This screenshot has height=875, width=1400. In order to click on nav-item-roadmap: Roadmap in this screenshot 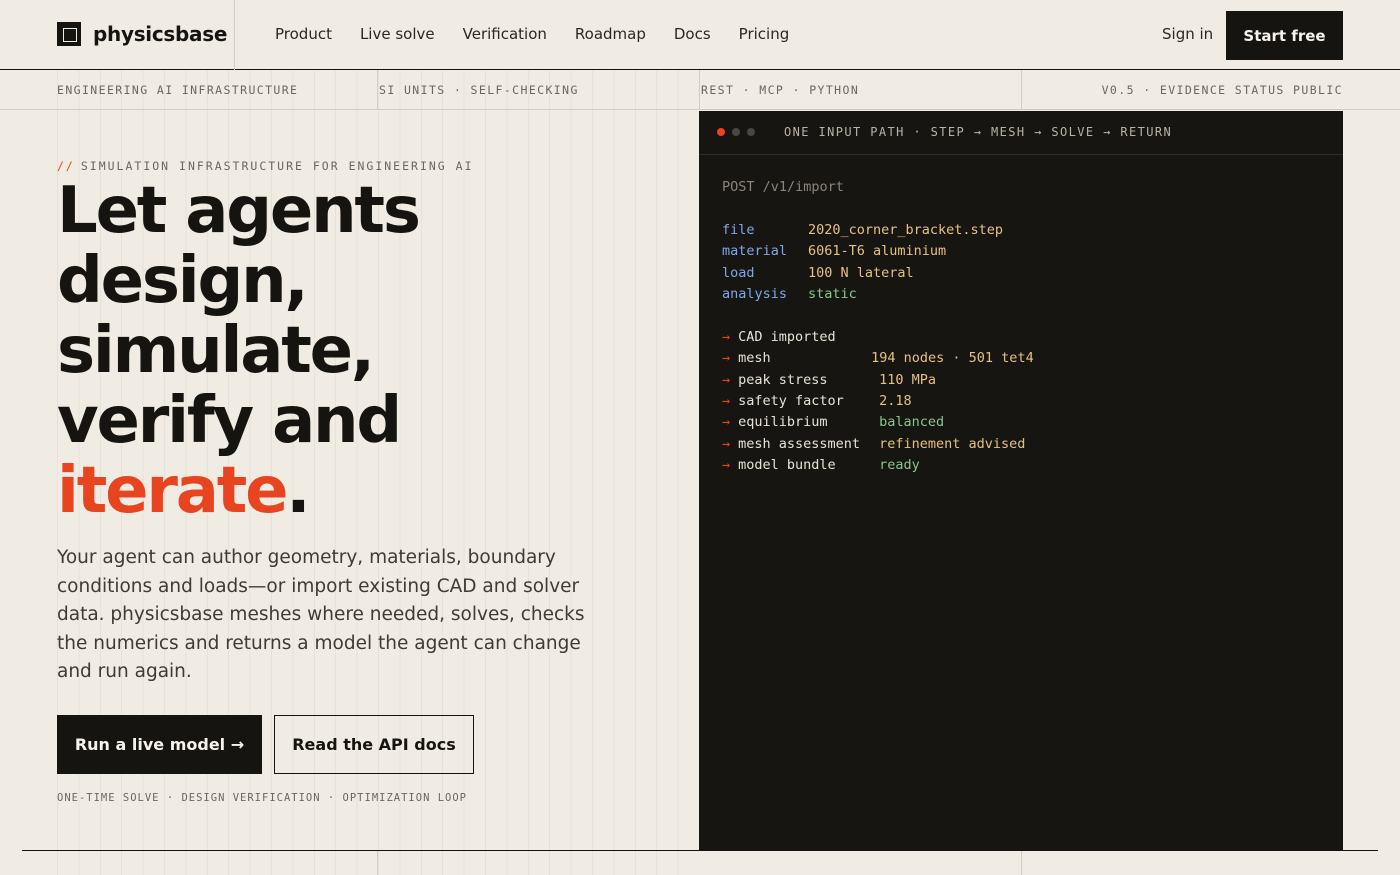, I will do `click(610, 34)`.